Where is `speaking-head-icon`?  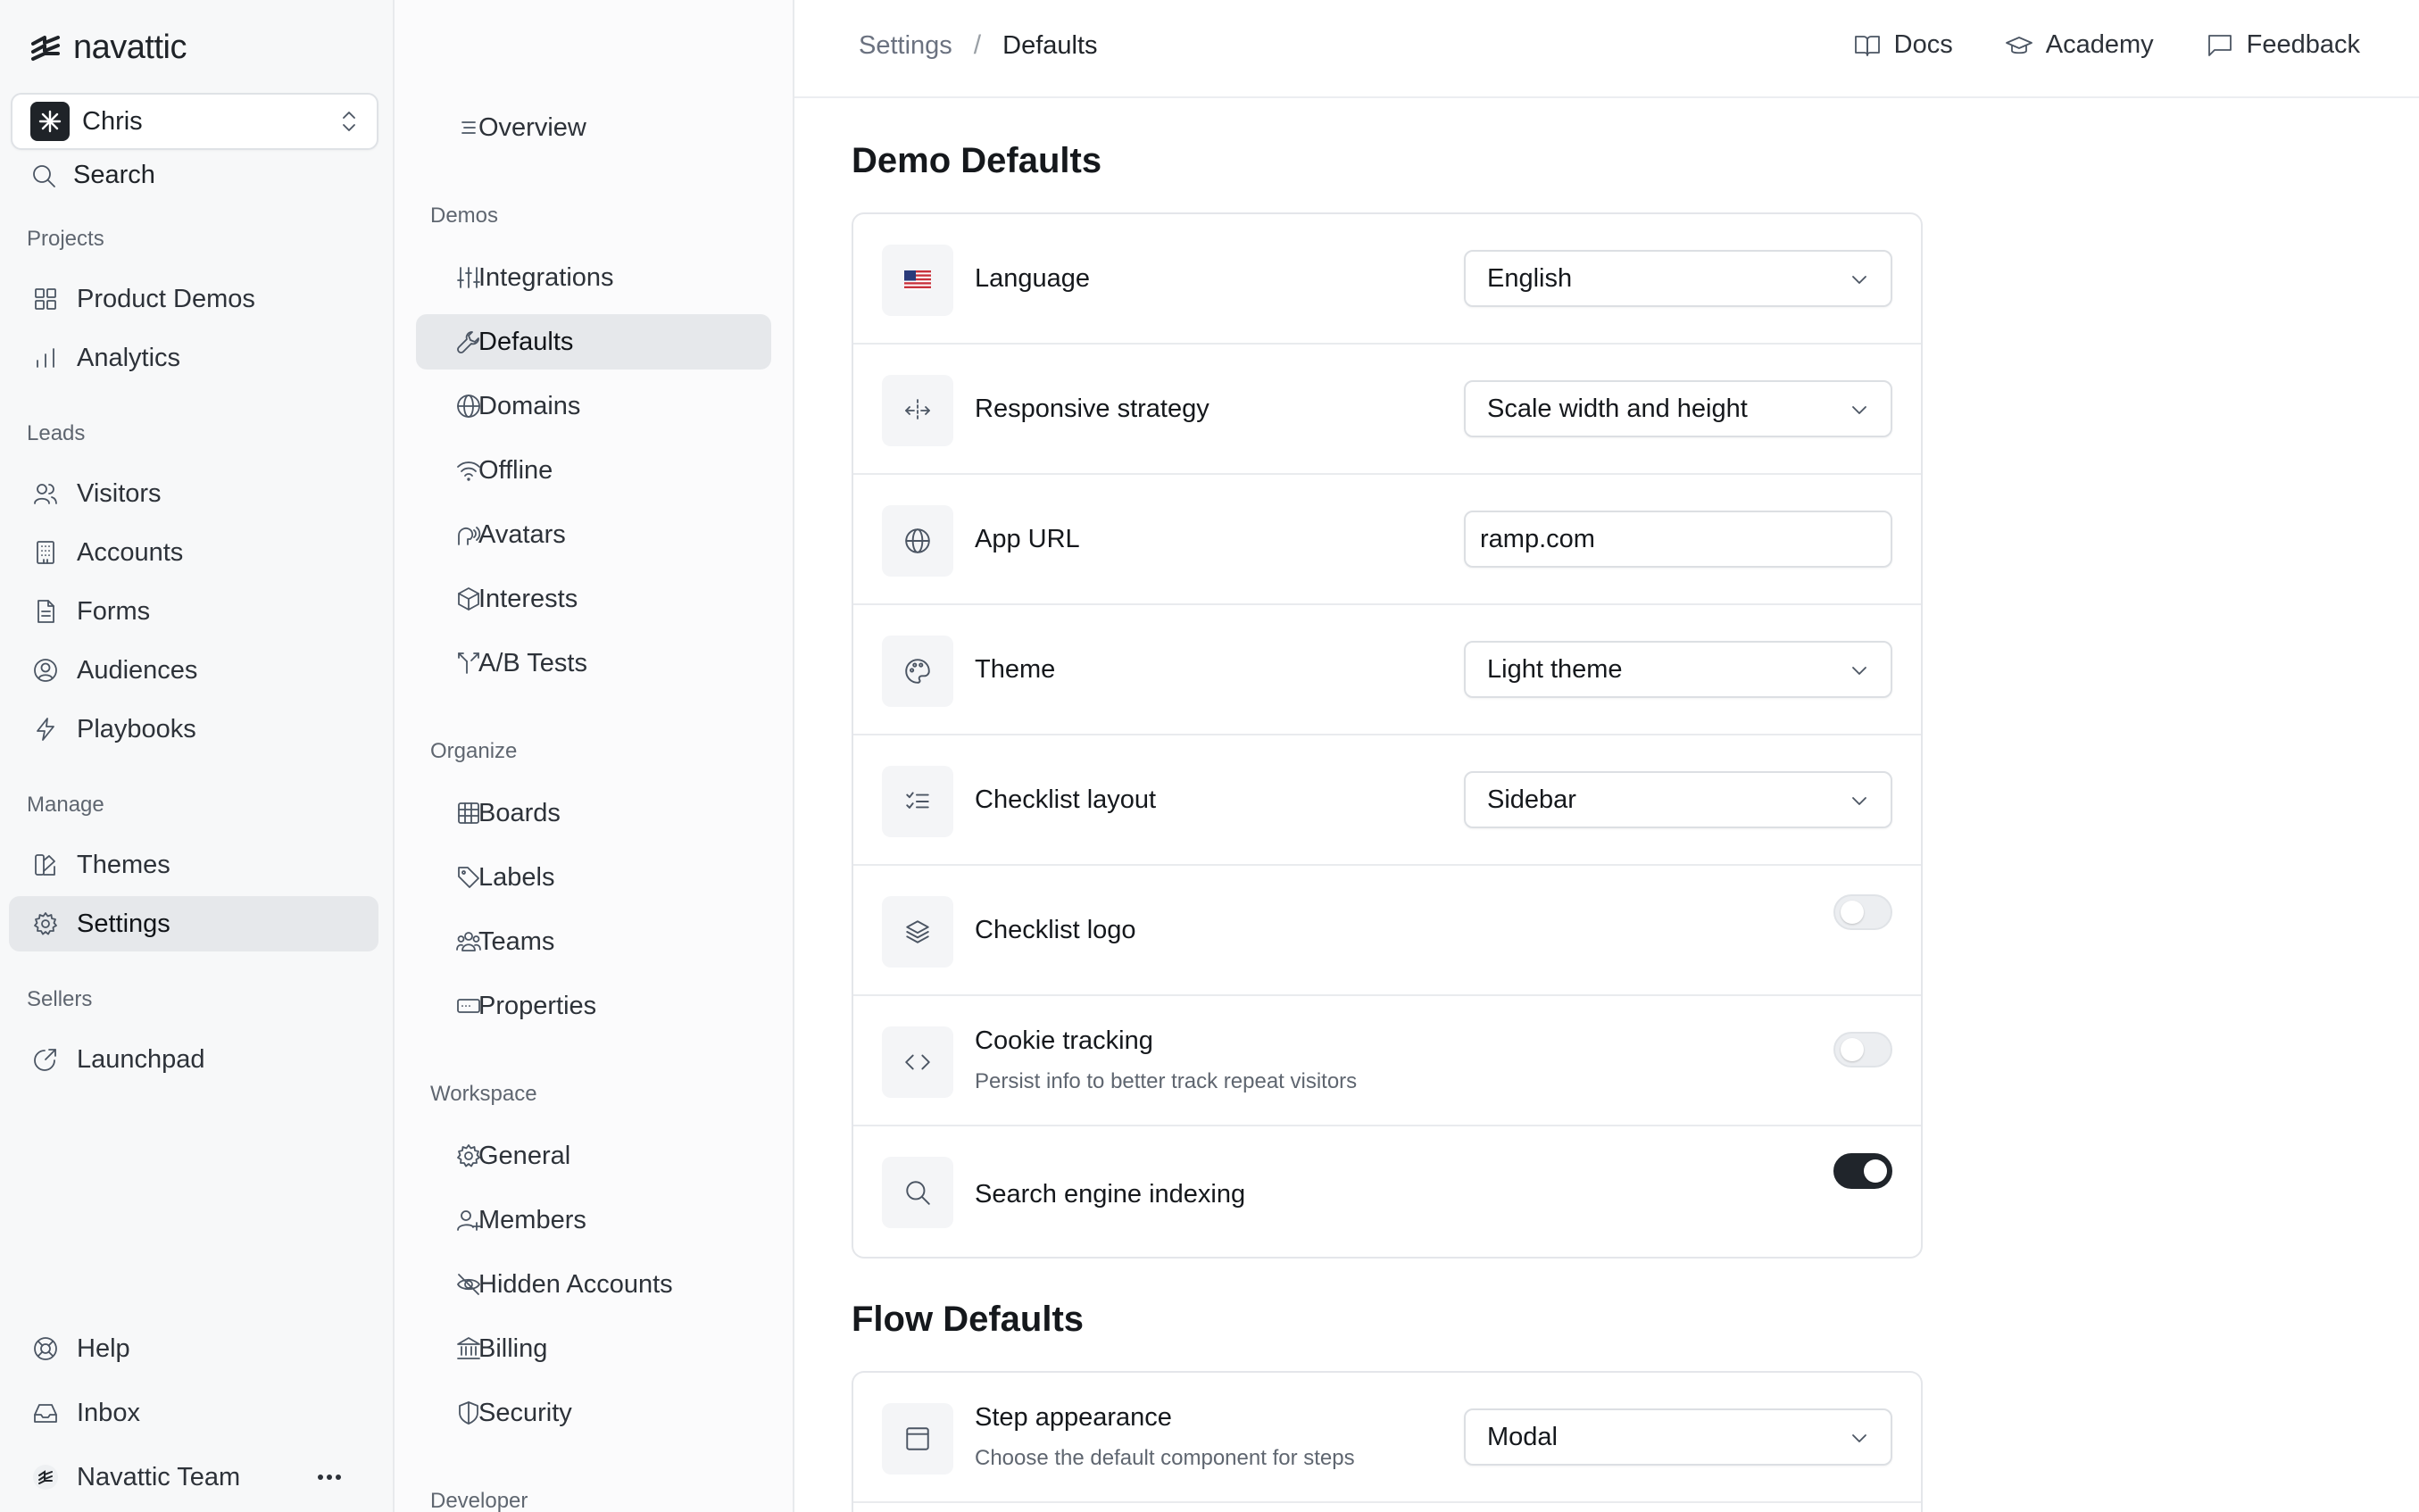 speaking-head-icon is located at coordinates (459, 535).